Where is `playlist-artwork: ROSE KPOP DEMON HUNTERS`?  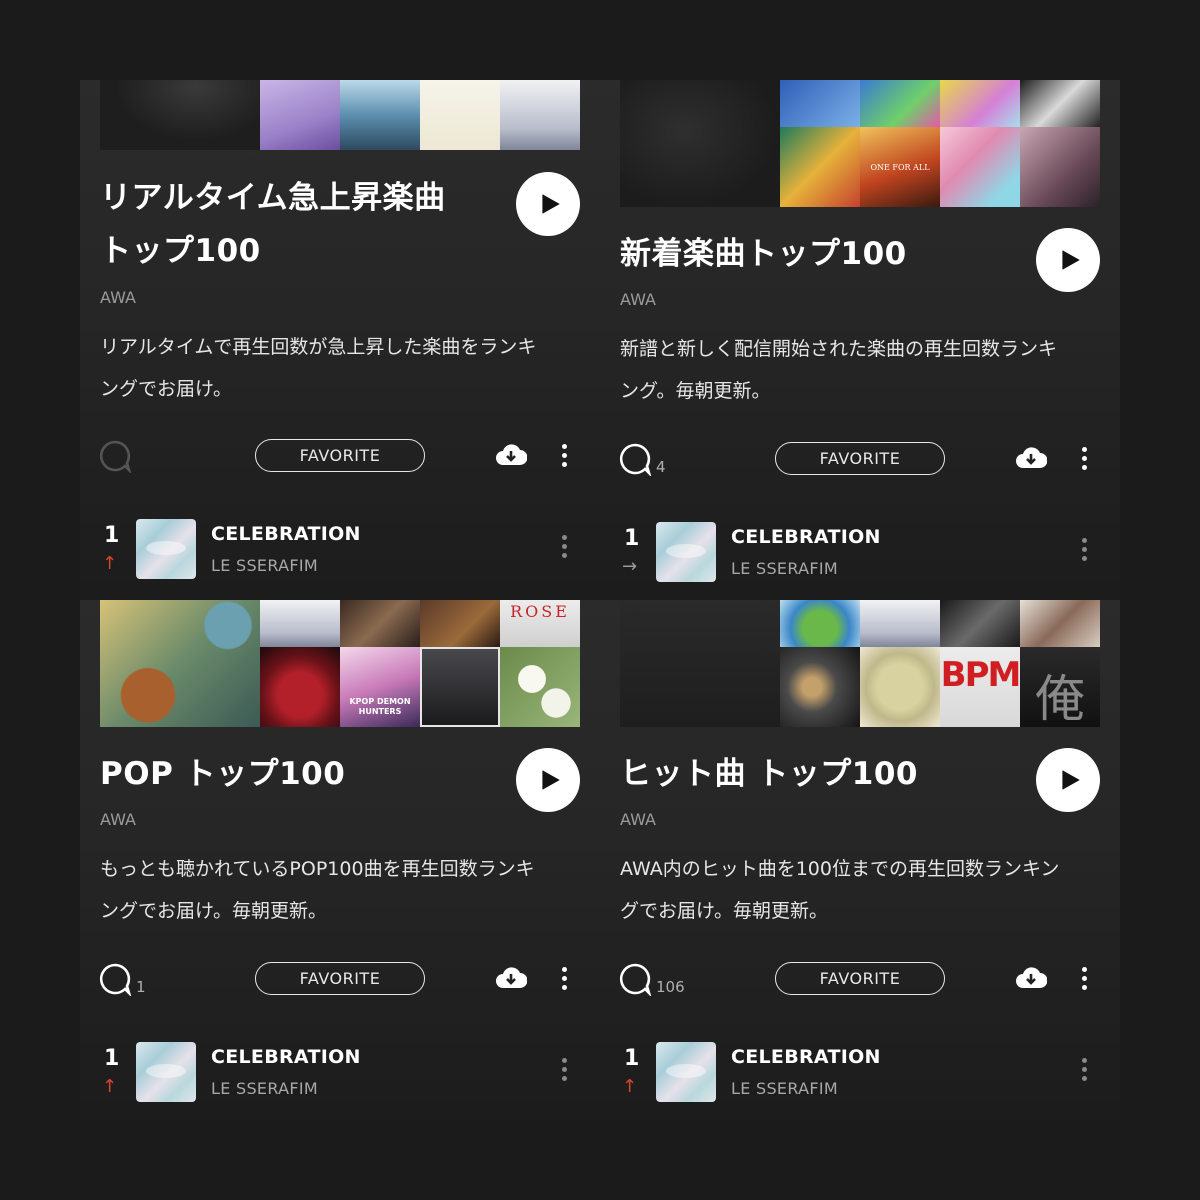
playlist-artwork: ROSE KPOP DEMON HUNTERS is located at coordinates (340, 663).